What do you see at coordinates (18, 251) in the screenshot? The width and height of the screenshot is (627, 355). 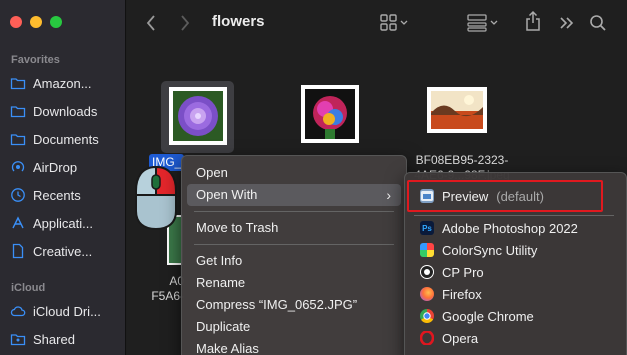 I see `document-icon` at bounding box center [18, 251].